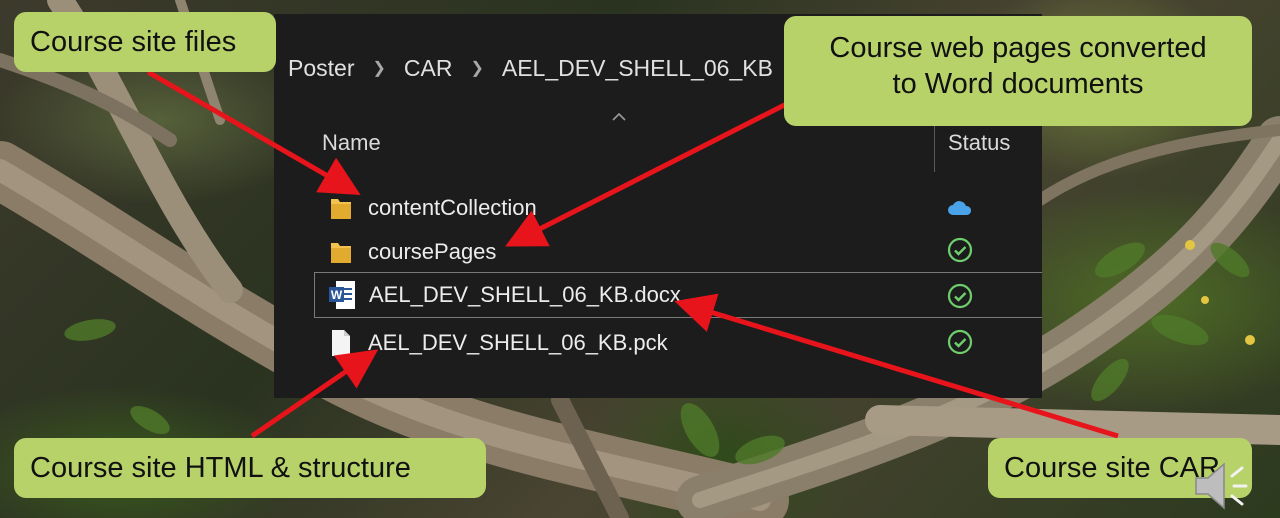  What do you see at coordinates (452, 207) in the screenshot?
I see `file-name: contentCollection` at bounding box center [452, 207].